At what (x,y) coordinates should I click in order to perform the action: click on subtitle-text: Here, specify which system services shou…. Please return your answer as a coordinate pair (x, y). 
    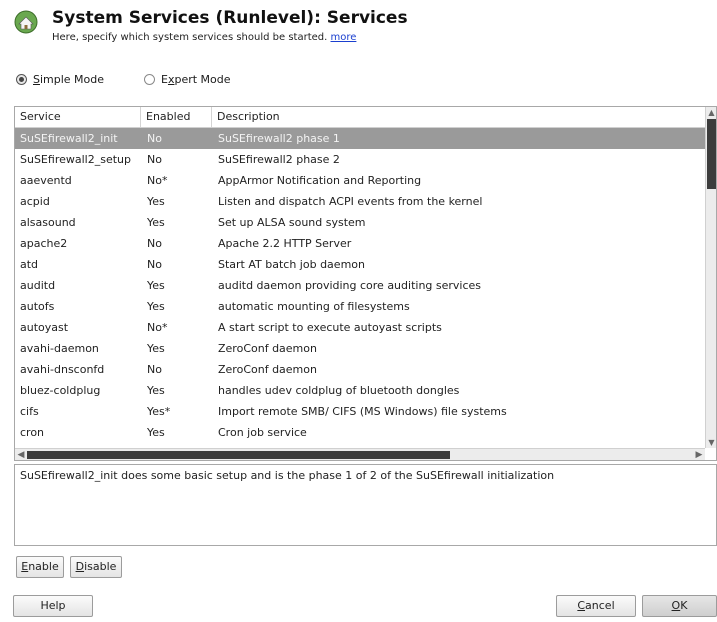
    Looking at the image, I should click on (190, 37).